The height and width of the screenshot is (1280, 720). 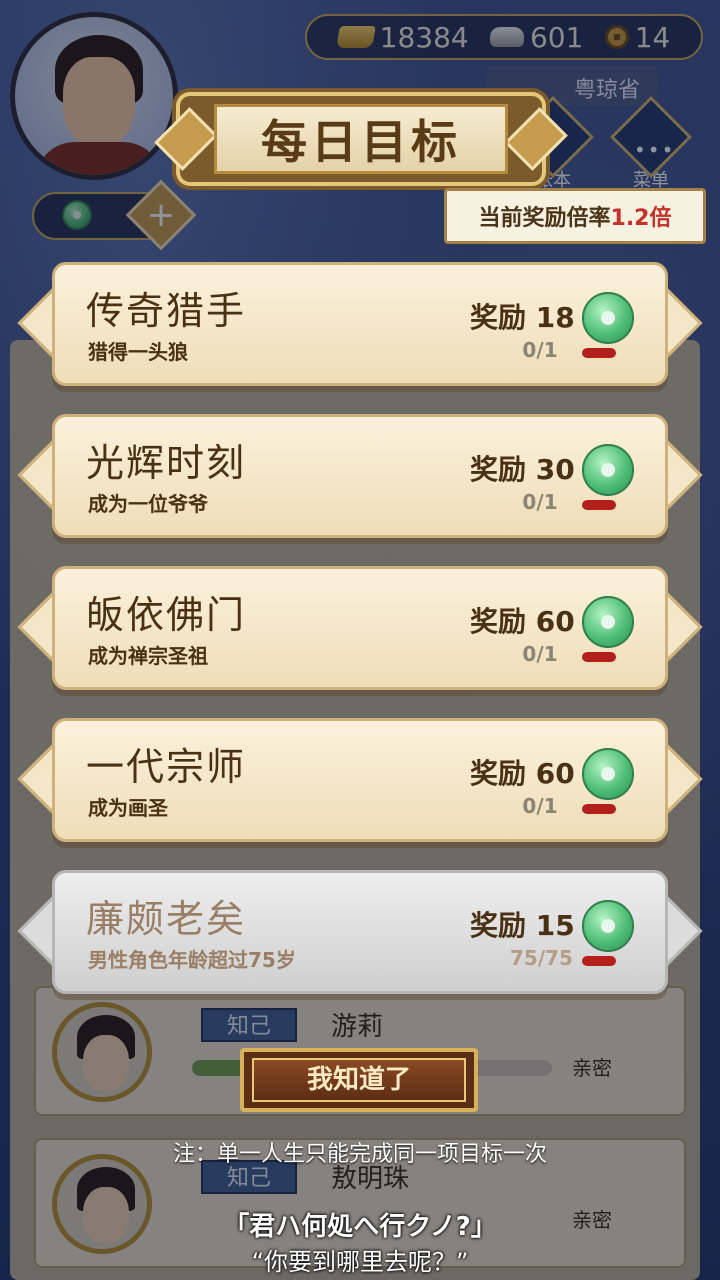 I want to click on goal-title: 廉颇老矣, so click(x=166, y=919).